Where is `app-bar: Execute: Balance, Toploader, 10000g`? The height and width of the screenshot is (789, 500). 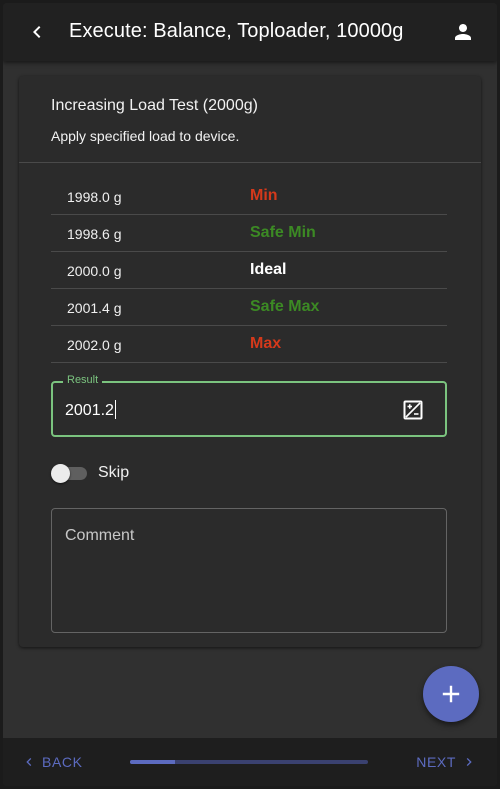
app-bar: Execute: Balance, Toploader, 10000g is located at coordinates (250, 32).